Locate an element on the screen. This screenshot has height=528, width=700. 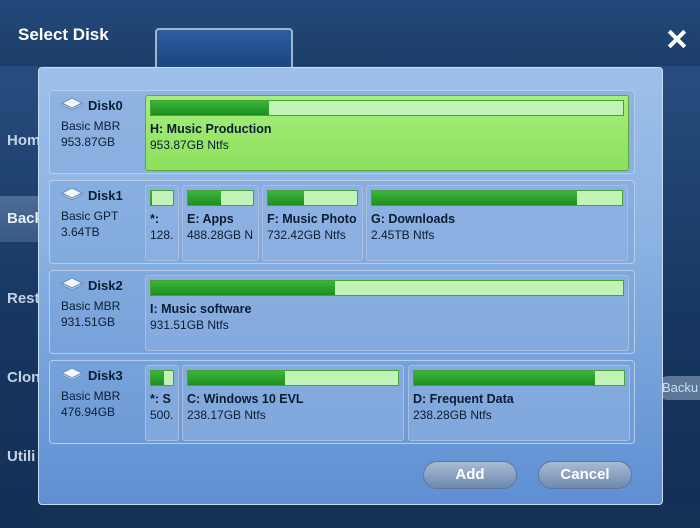
partition-tile: I: Music software 931.51GB Ntfs is located at coordinates (387, 313).